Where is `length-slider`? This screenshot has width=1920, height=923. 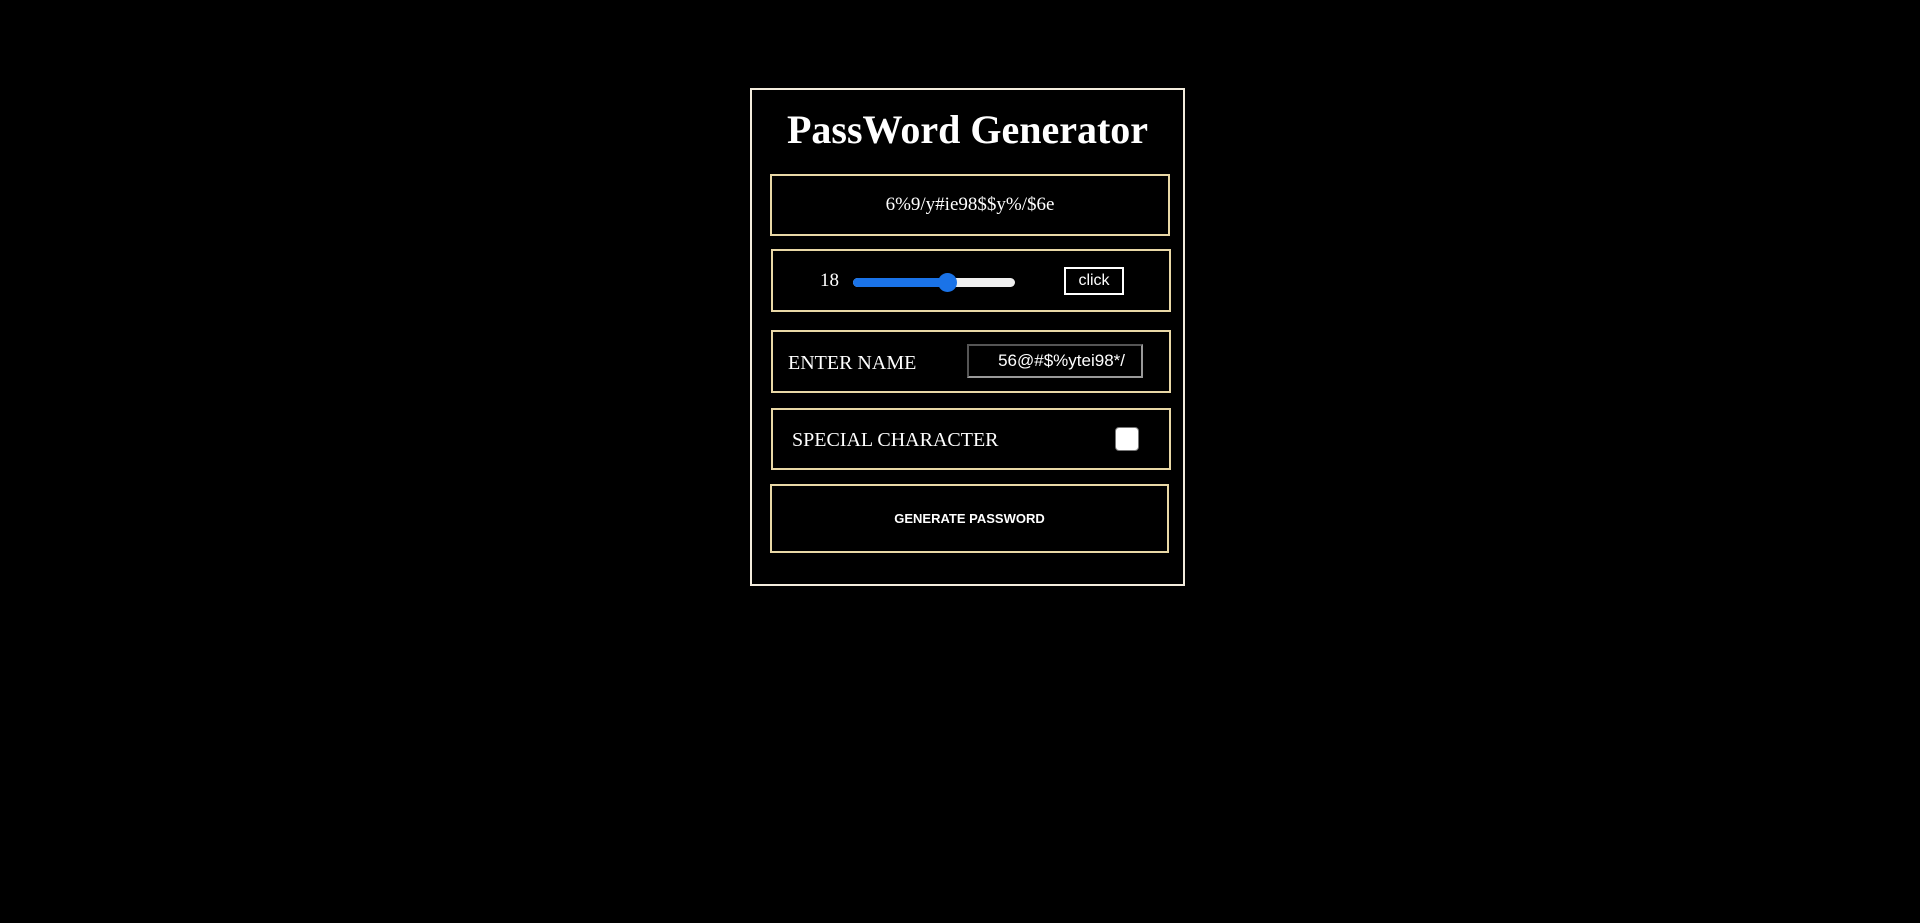 length-slider is located at coordinates (934, 282).